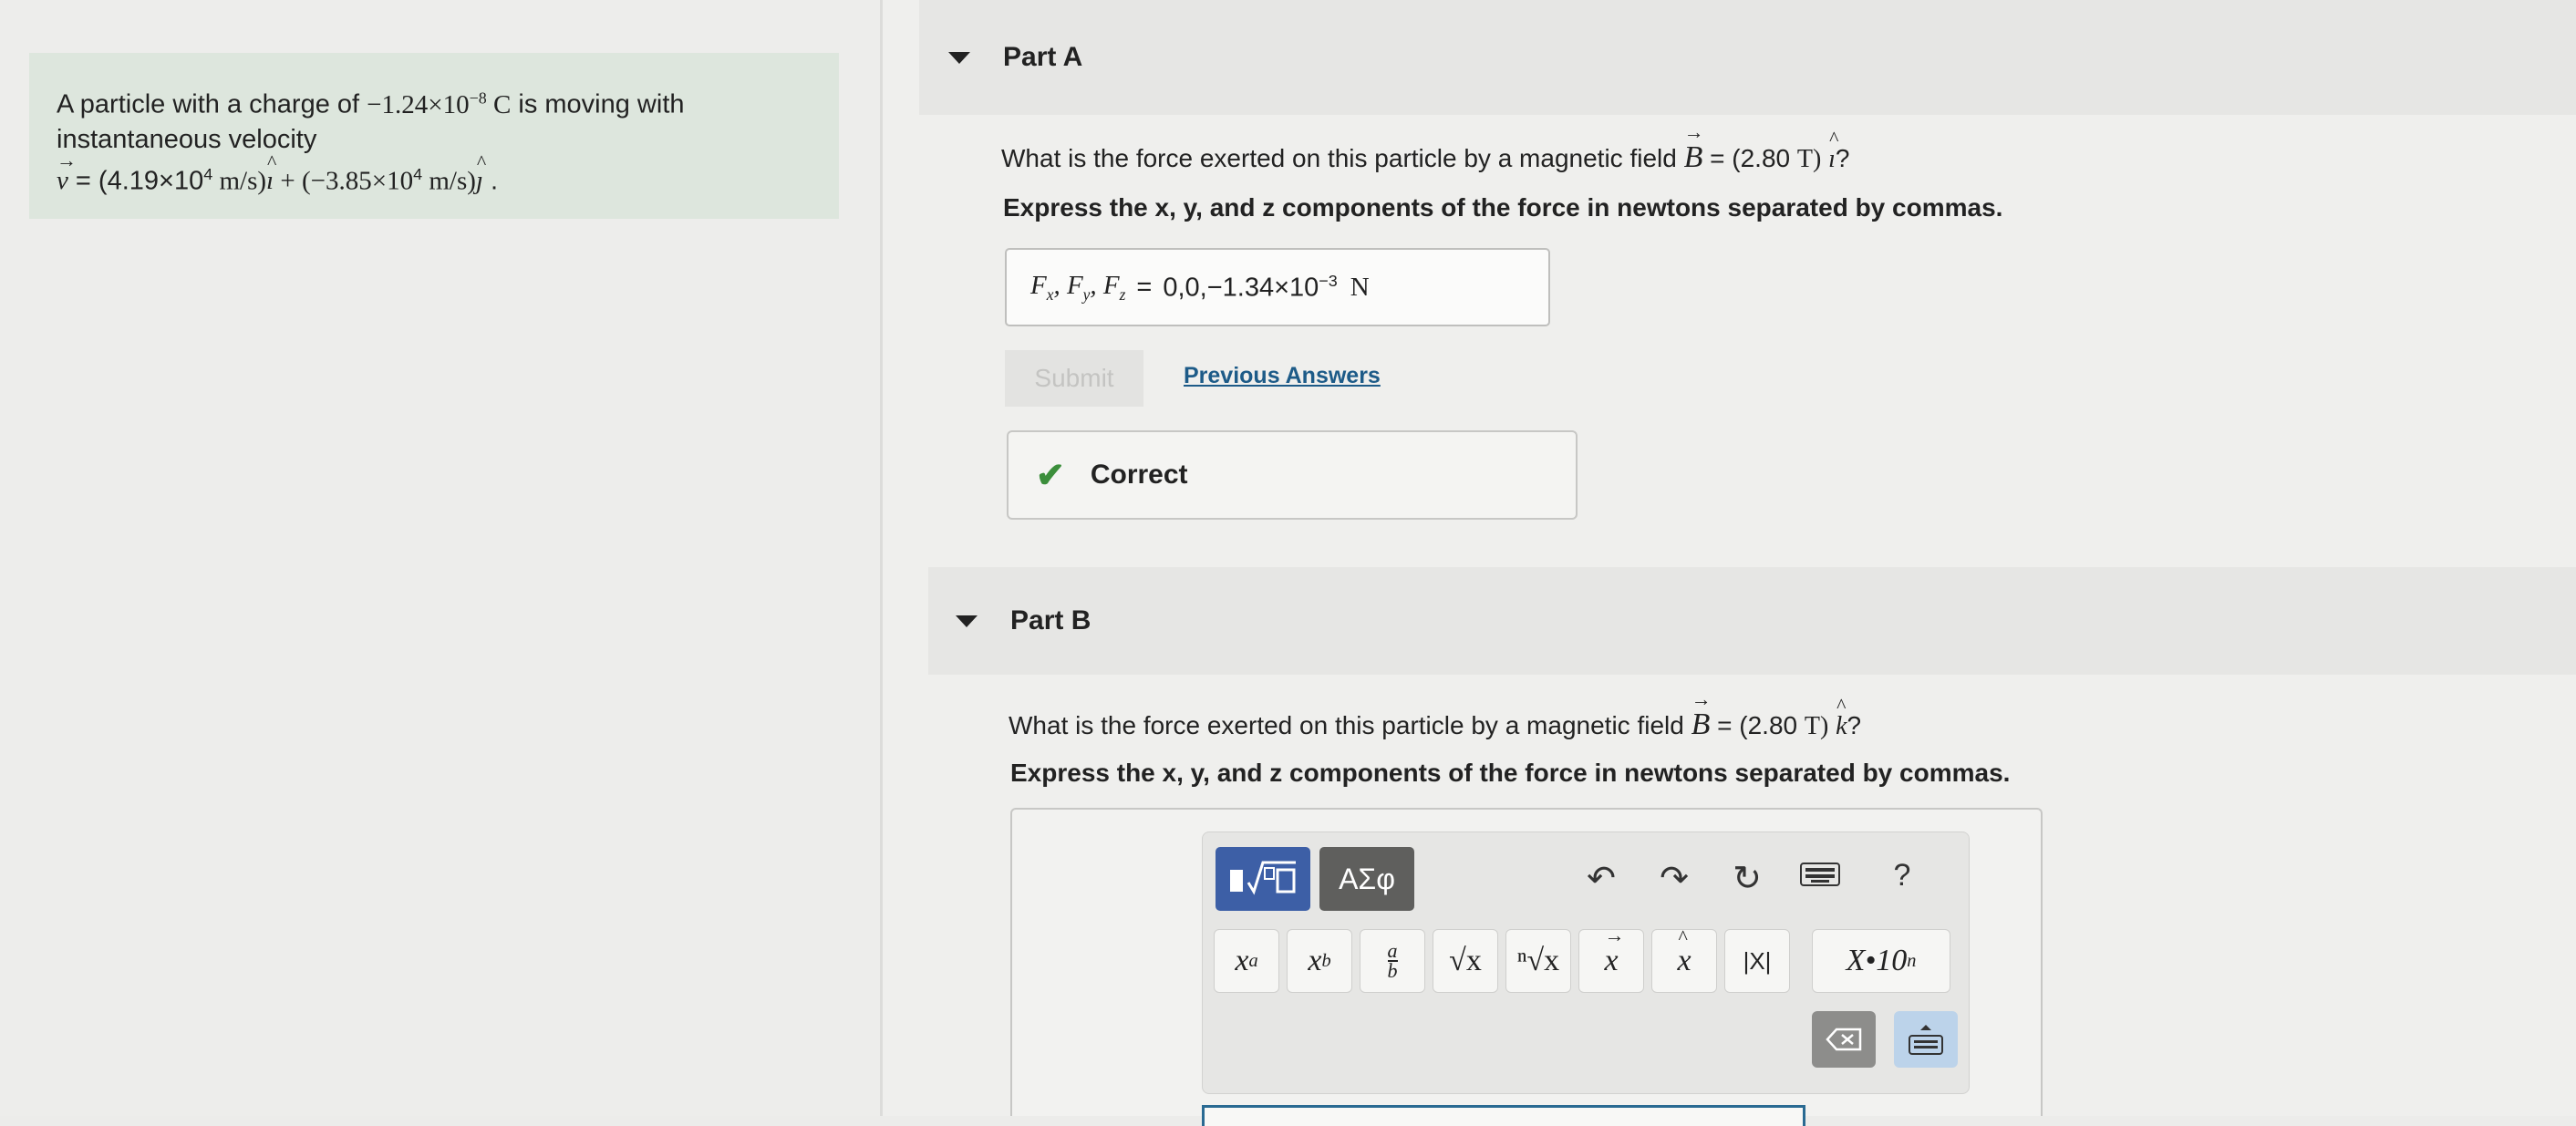 Image resolution: width=2576 pixels, height=1126 pixels. What do you see at coordinates (1747, 58) in the screenshot?
I see `part-a-header: Part A` at bounding box center [1747, 58].